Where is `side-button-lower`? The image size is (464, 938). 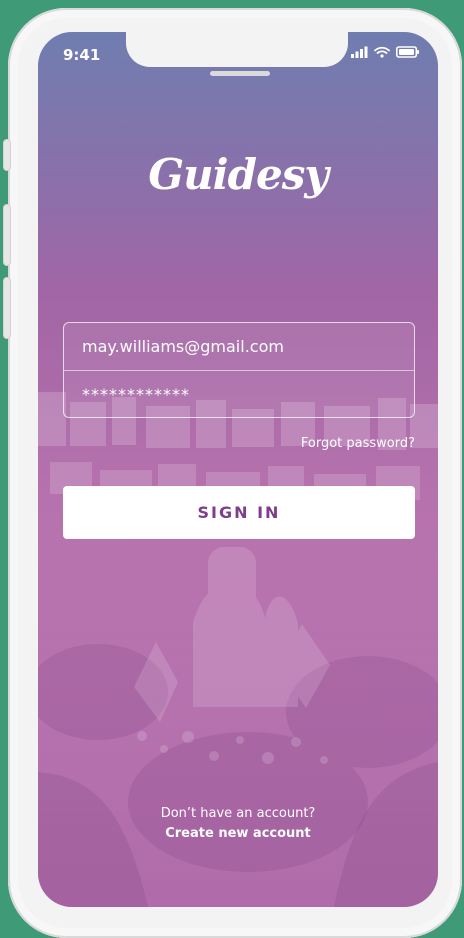
side-button-lower is located at coordinates (7, 308).